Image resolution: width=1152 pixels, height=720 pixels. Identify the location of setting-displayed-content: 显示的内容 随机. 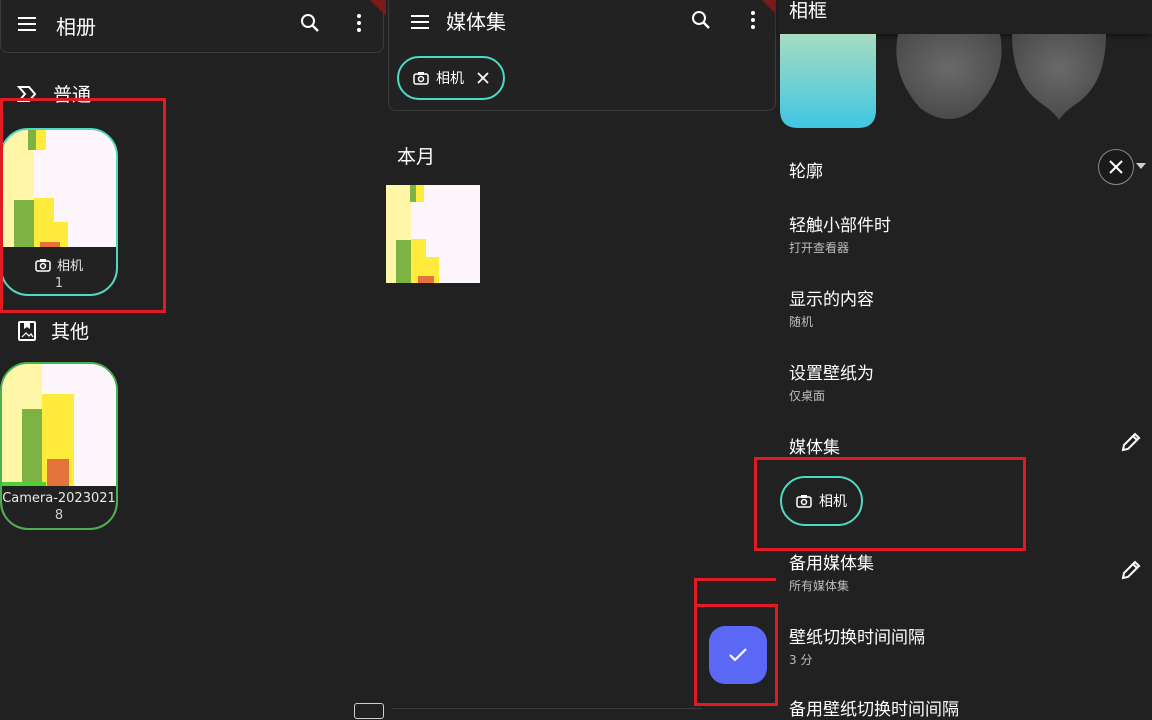
(831, 307).